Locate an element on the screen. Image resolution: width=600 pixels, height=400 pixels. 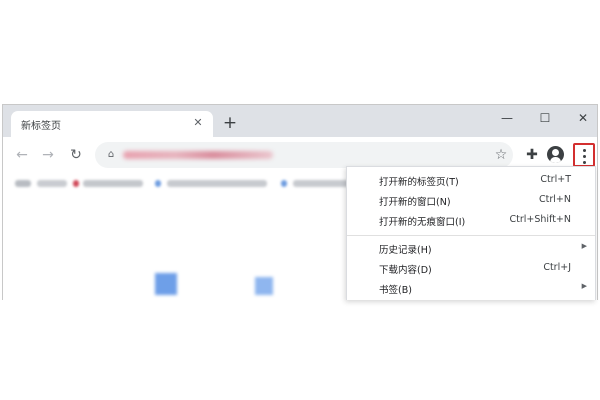
back-button: ← is located at coordinates (22, 155).